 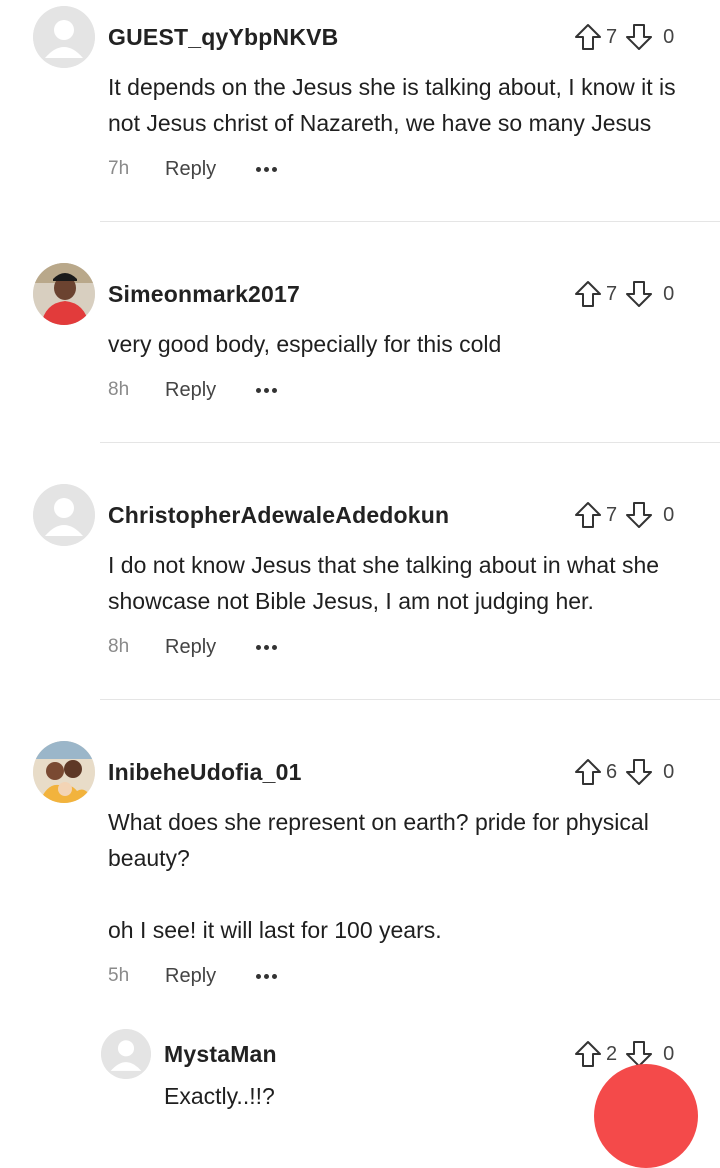 I want to click on comment-username: ChristopherAdewaleAdedokun, so click(x=278, y=515).